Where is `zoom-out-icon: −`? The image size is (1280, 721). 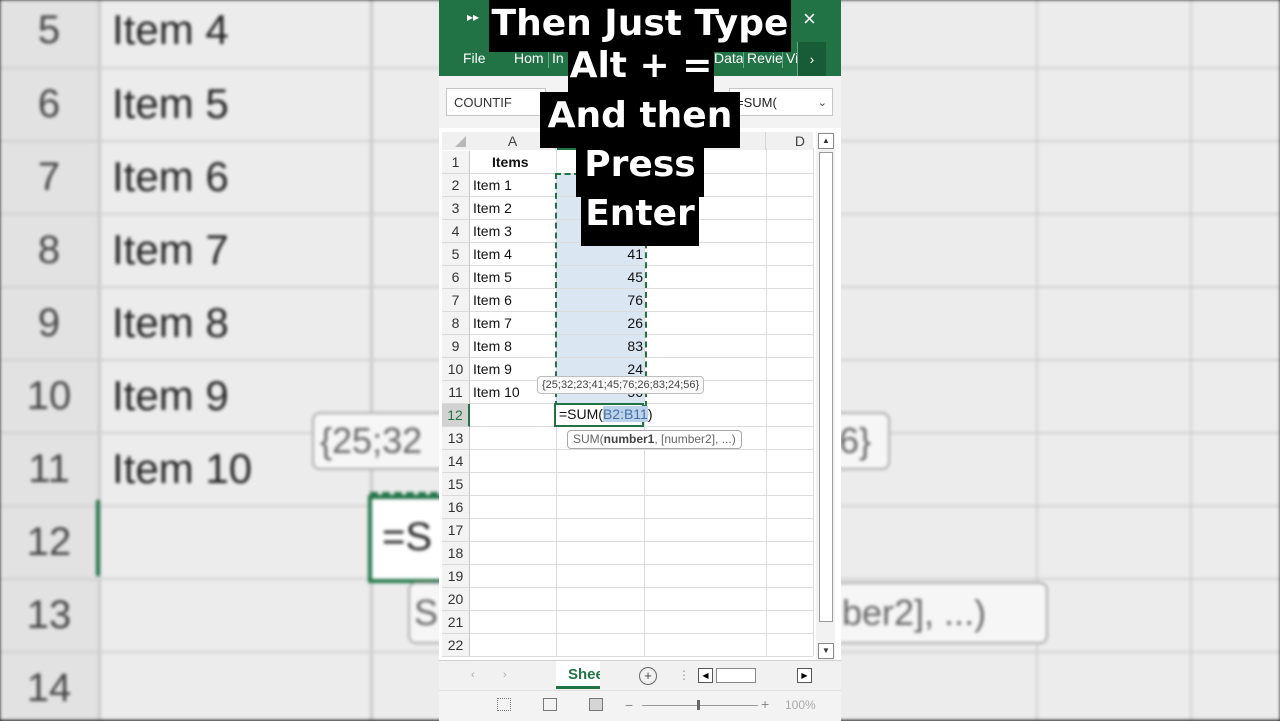
zoom-out-icon: − is located at coordinates (629, 705).